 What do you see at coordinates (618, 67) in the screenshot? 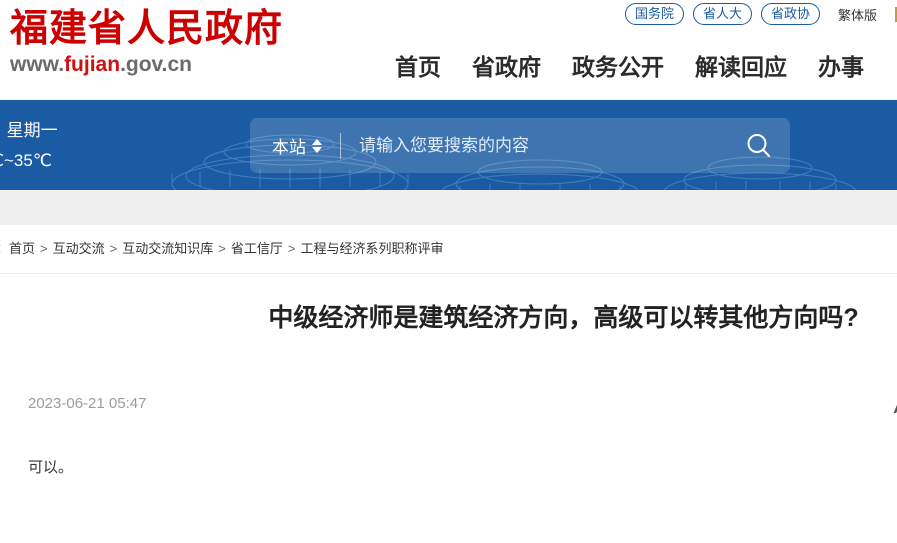
I see `nav-item-government-affairs: 政务公开` at bounding box center [618, 67].